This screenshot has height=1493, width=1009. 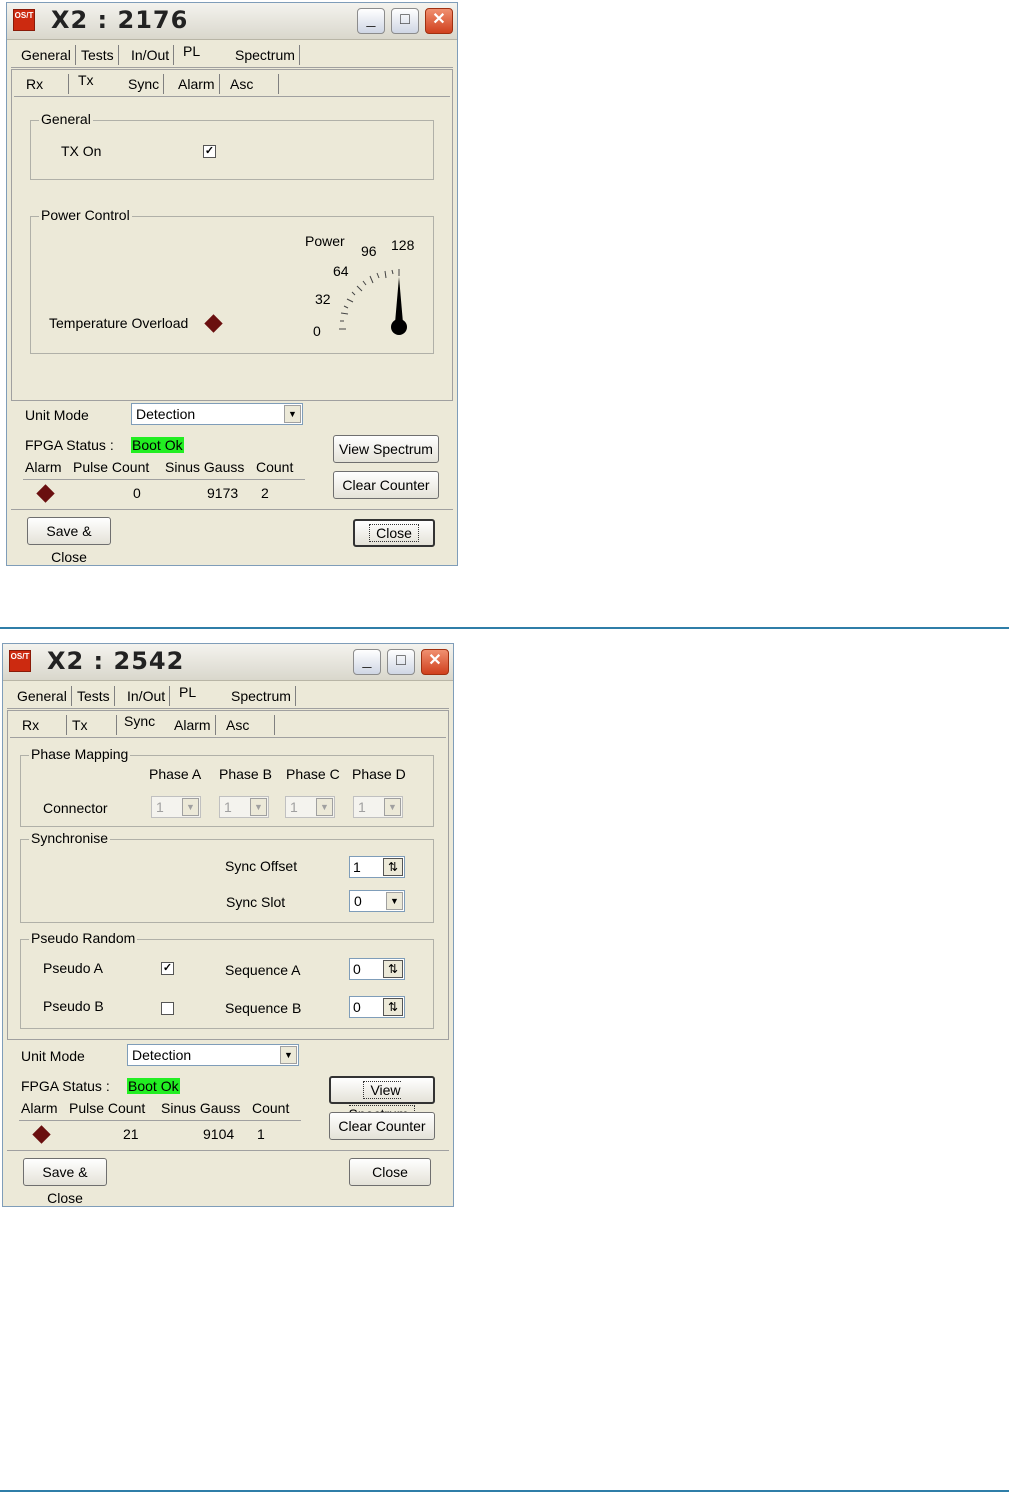 What do you see at coordinates (358, 901) in the screenshot?
I see `sync-slot-value: 0` at bounding box center [358, 901].